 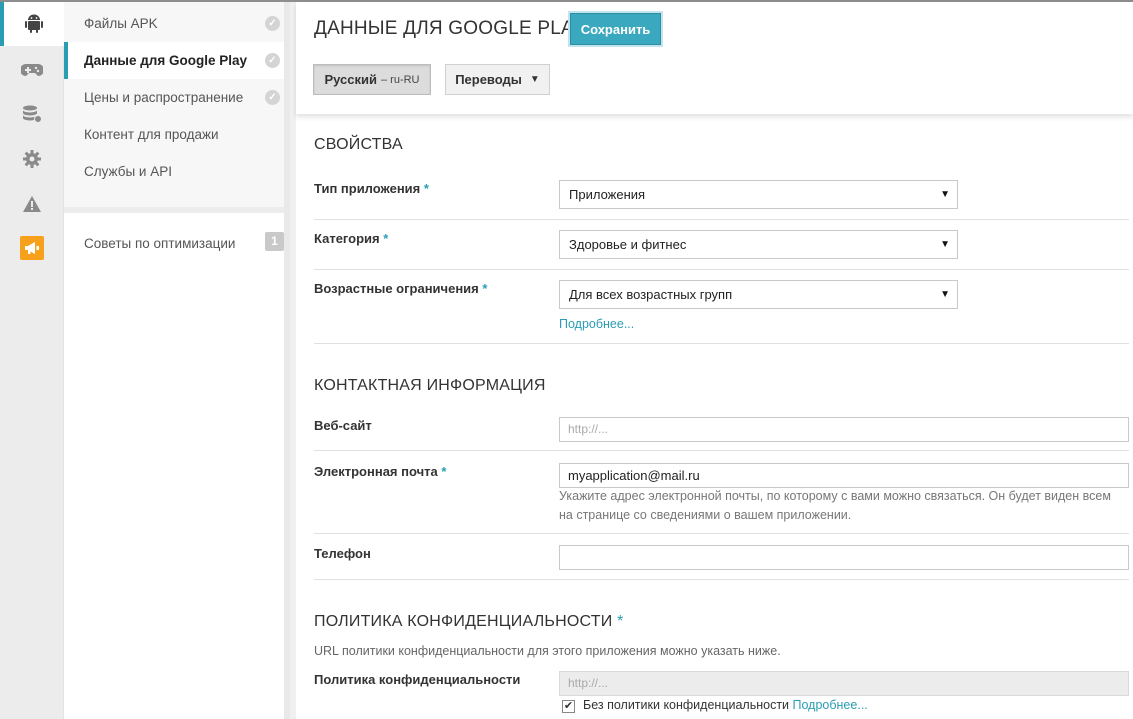 What do you see at coordinates (463, 621) in the screenshot?
I see `privacy-title-text: ПОЛИТИКА КОНФИДЕНЦИАЛЬНОСТИ` at bounding box center [463, 621].